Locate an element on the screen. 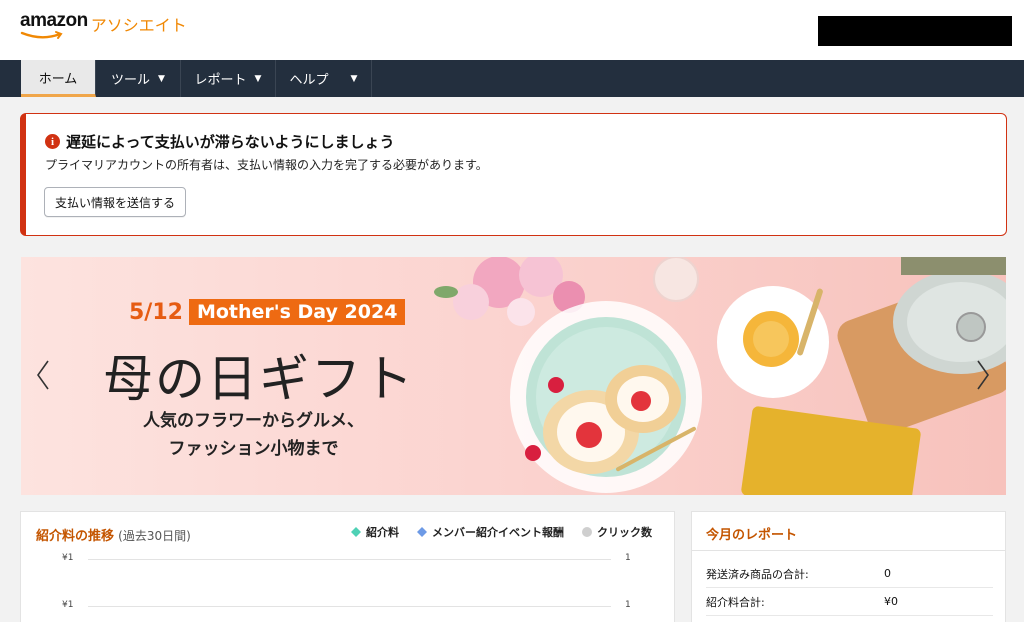 The image size is (1024, 622). divider is located at coordinates (848, 550).